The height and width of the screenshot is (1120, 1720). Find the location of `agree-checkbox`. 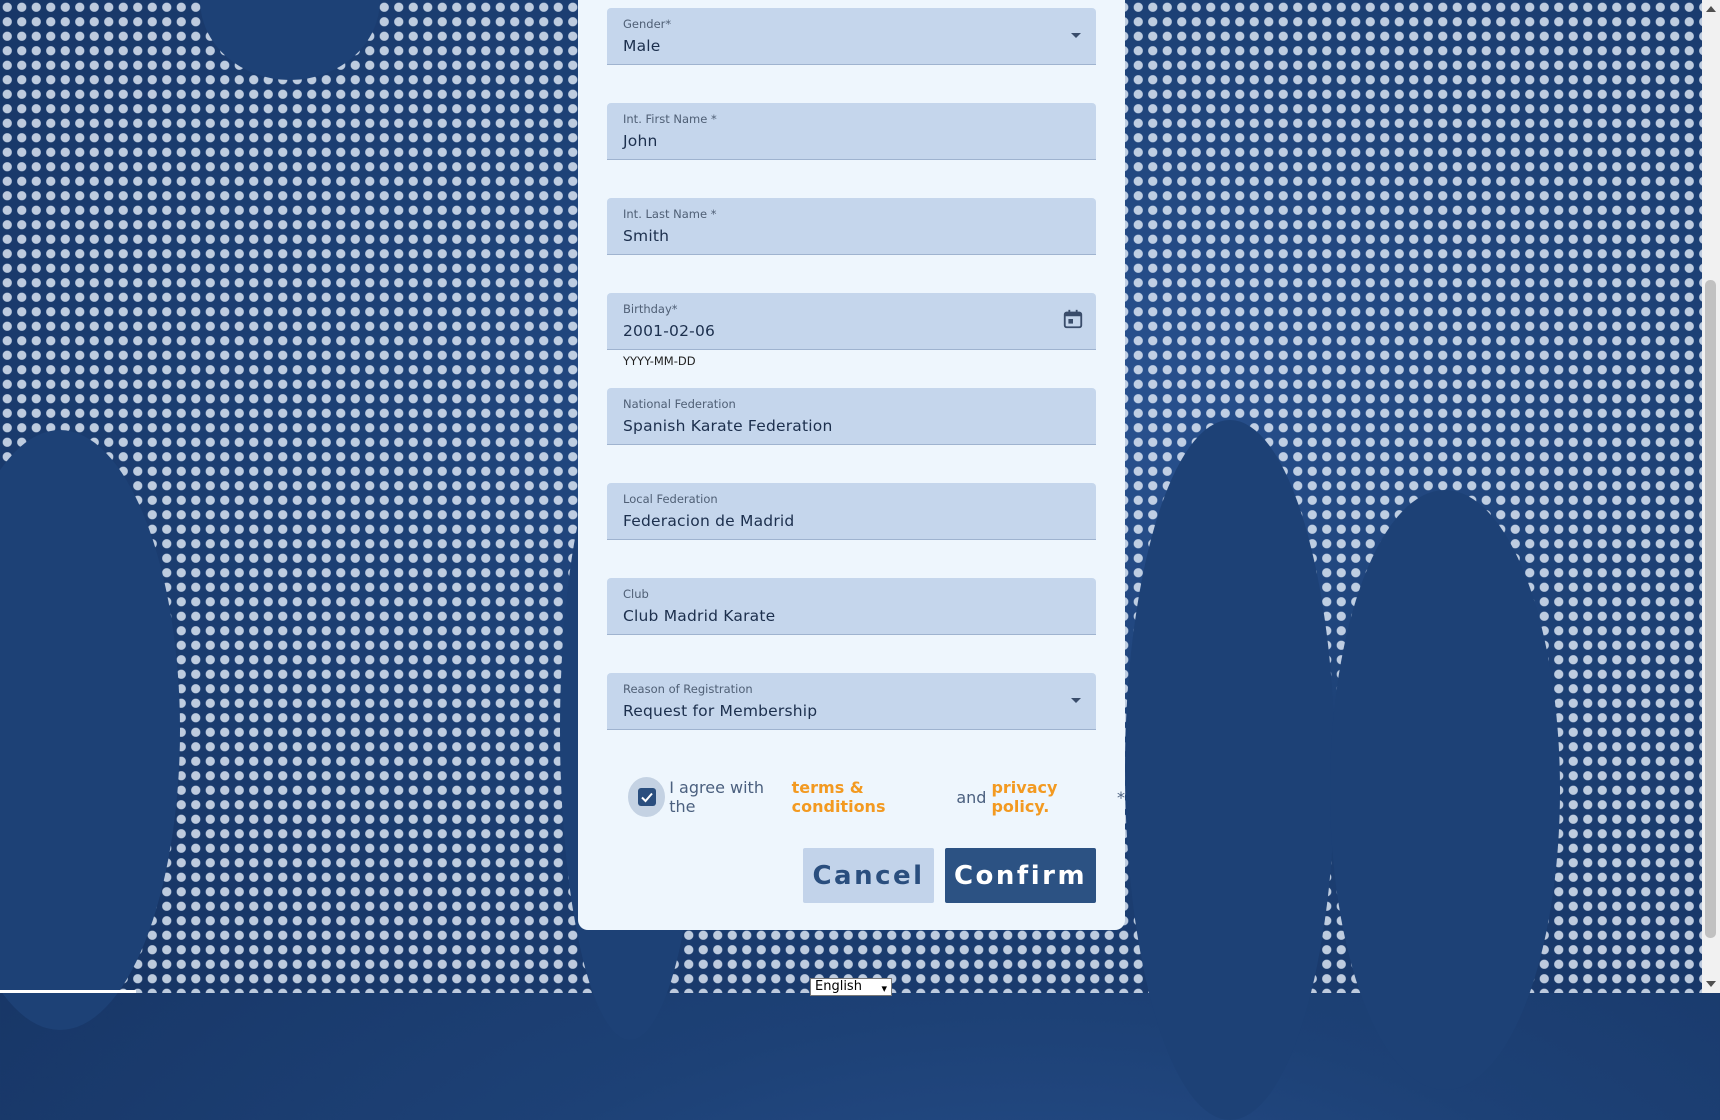

agree-checkbox is located at coordinates (647, 797).